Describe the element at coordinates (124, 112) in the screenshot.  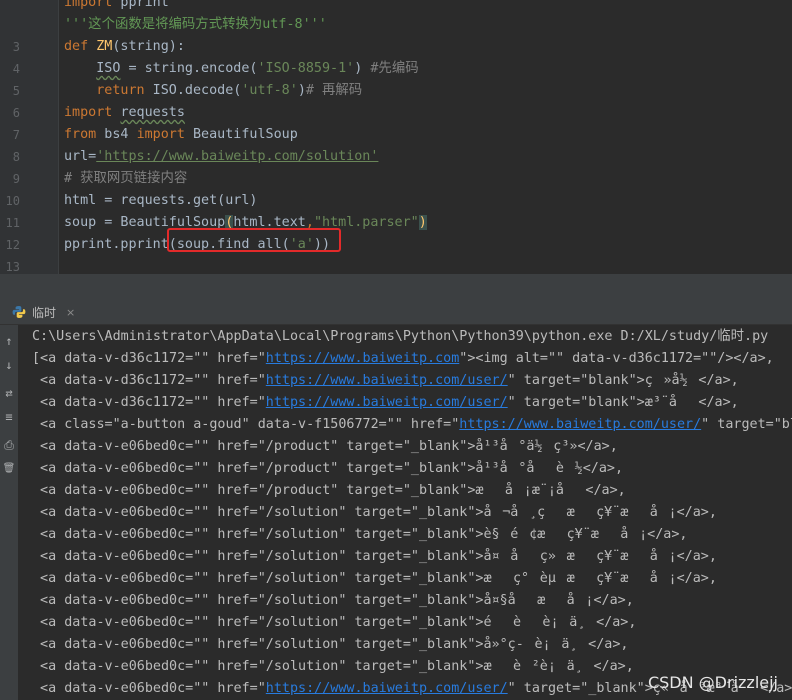
I see `code-text: import requests` at that location.